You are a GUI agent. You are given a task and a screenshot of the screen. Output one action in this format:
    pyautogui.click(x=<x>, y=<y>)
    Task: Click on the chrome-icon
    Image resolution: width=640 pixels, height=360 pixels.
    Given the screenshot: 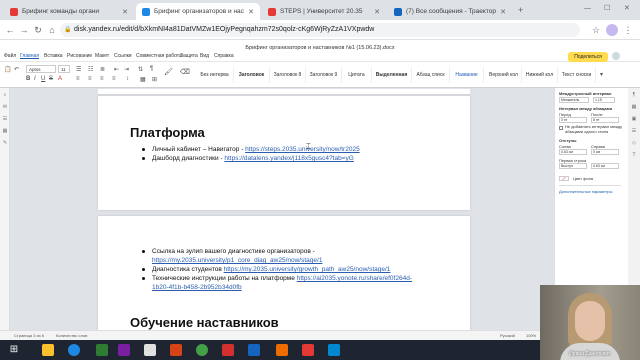 What is the action you would take?
    pyautogui.click(x=202, y=350)
    